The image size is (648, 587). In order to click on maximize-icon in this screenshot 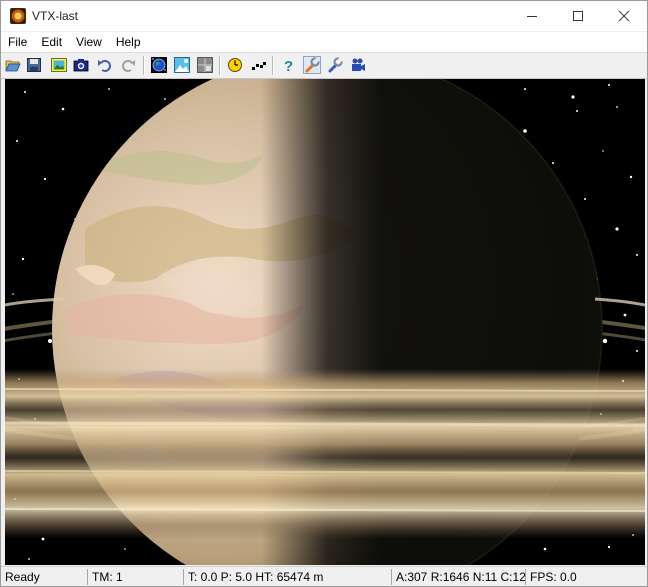, I will do `click(578, 16)`.